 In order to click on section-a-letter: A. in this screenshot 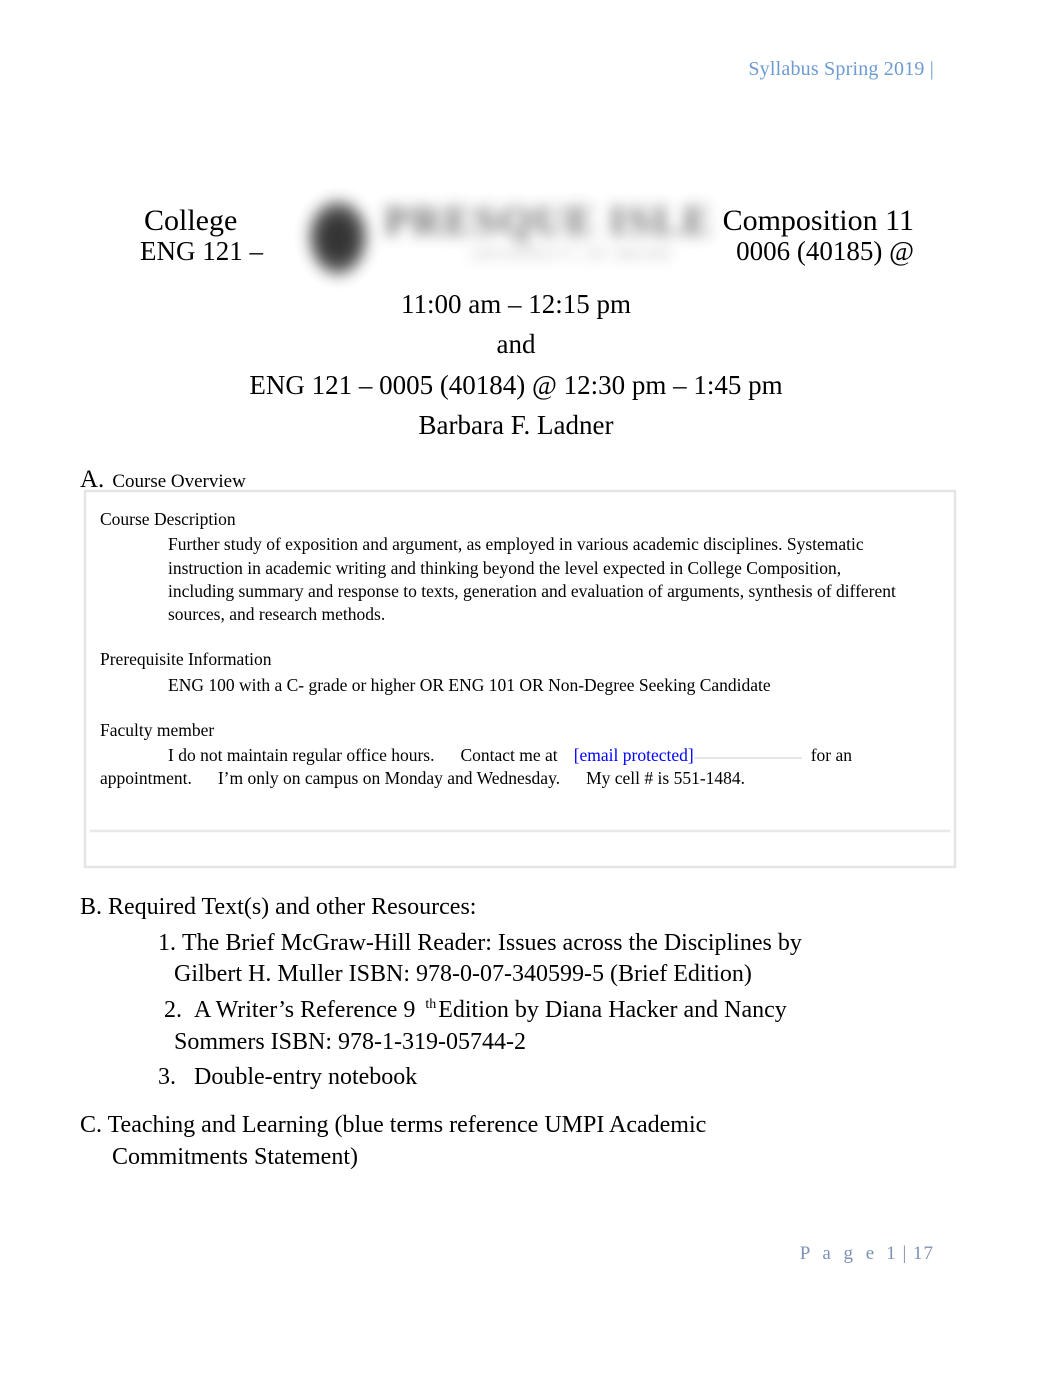, I will do `click(92, 479)`.